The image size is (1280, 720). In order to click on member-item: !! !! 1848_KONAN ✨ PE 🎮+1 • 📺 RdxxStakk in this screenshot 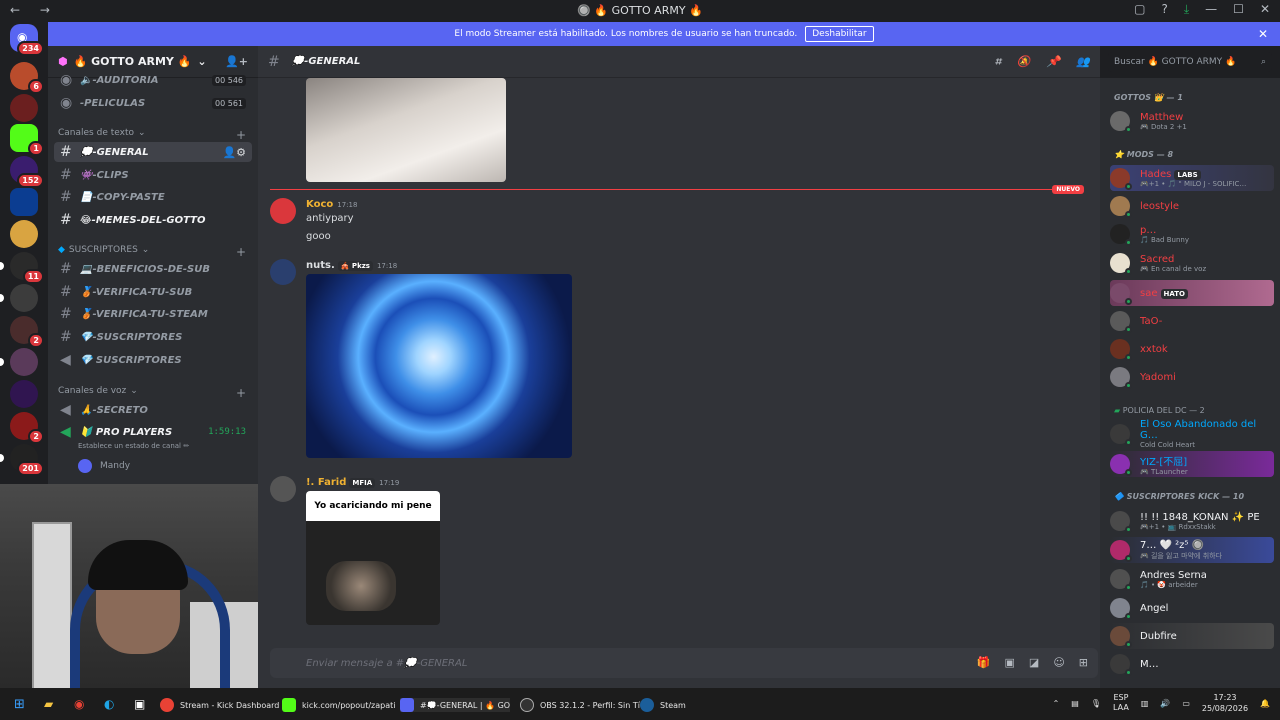, I will do `click(1192, 521)`.